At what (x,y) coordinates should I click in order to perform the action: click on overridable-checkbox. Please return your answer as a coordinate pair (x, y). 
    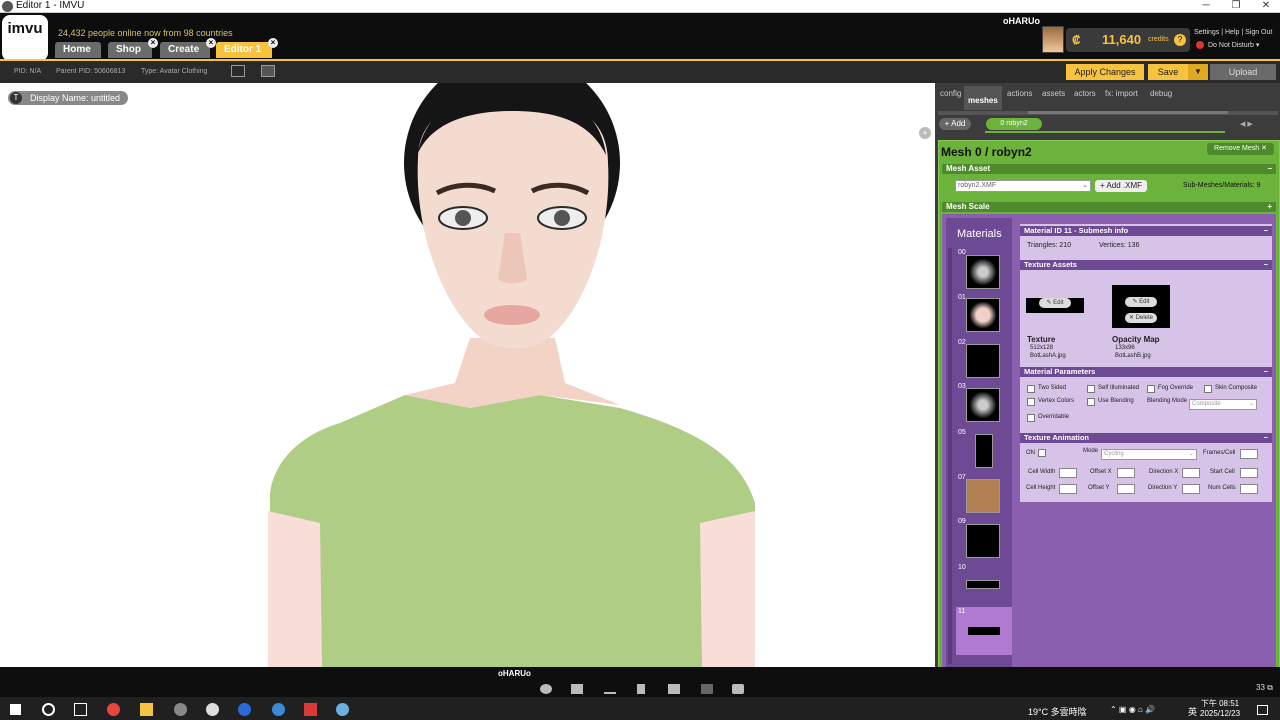
    Looking at the image, I should click on (1031, 418).